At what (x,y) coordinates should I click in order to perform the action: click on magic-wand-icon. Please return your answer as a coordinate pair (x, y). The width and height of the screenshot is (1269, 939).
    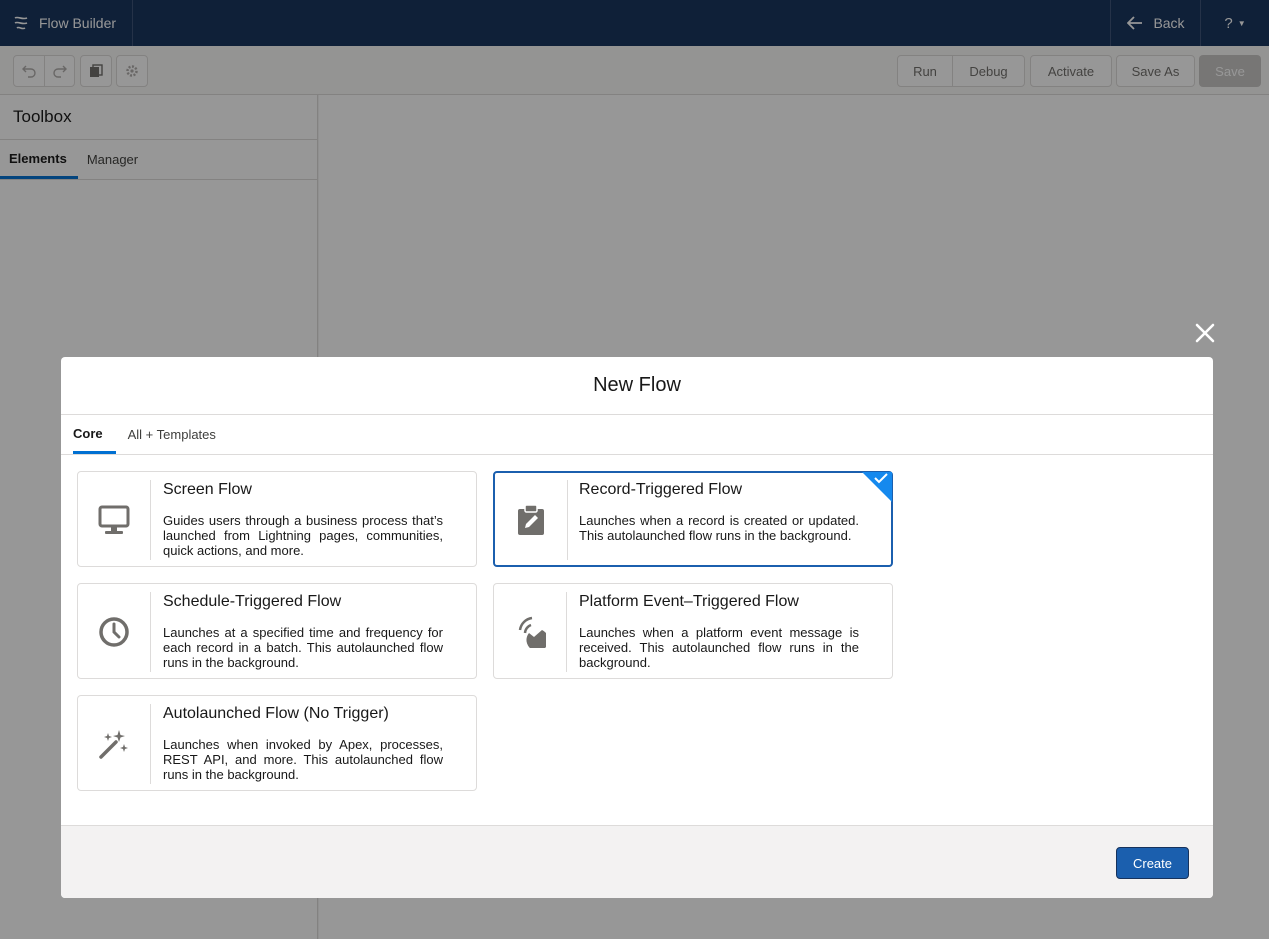
    Looking at the image, I should click on (113, 744).